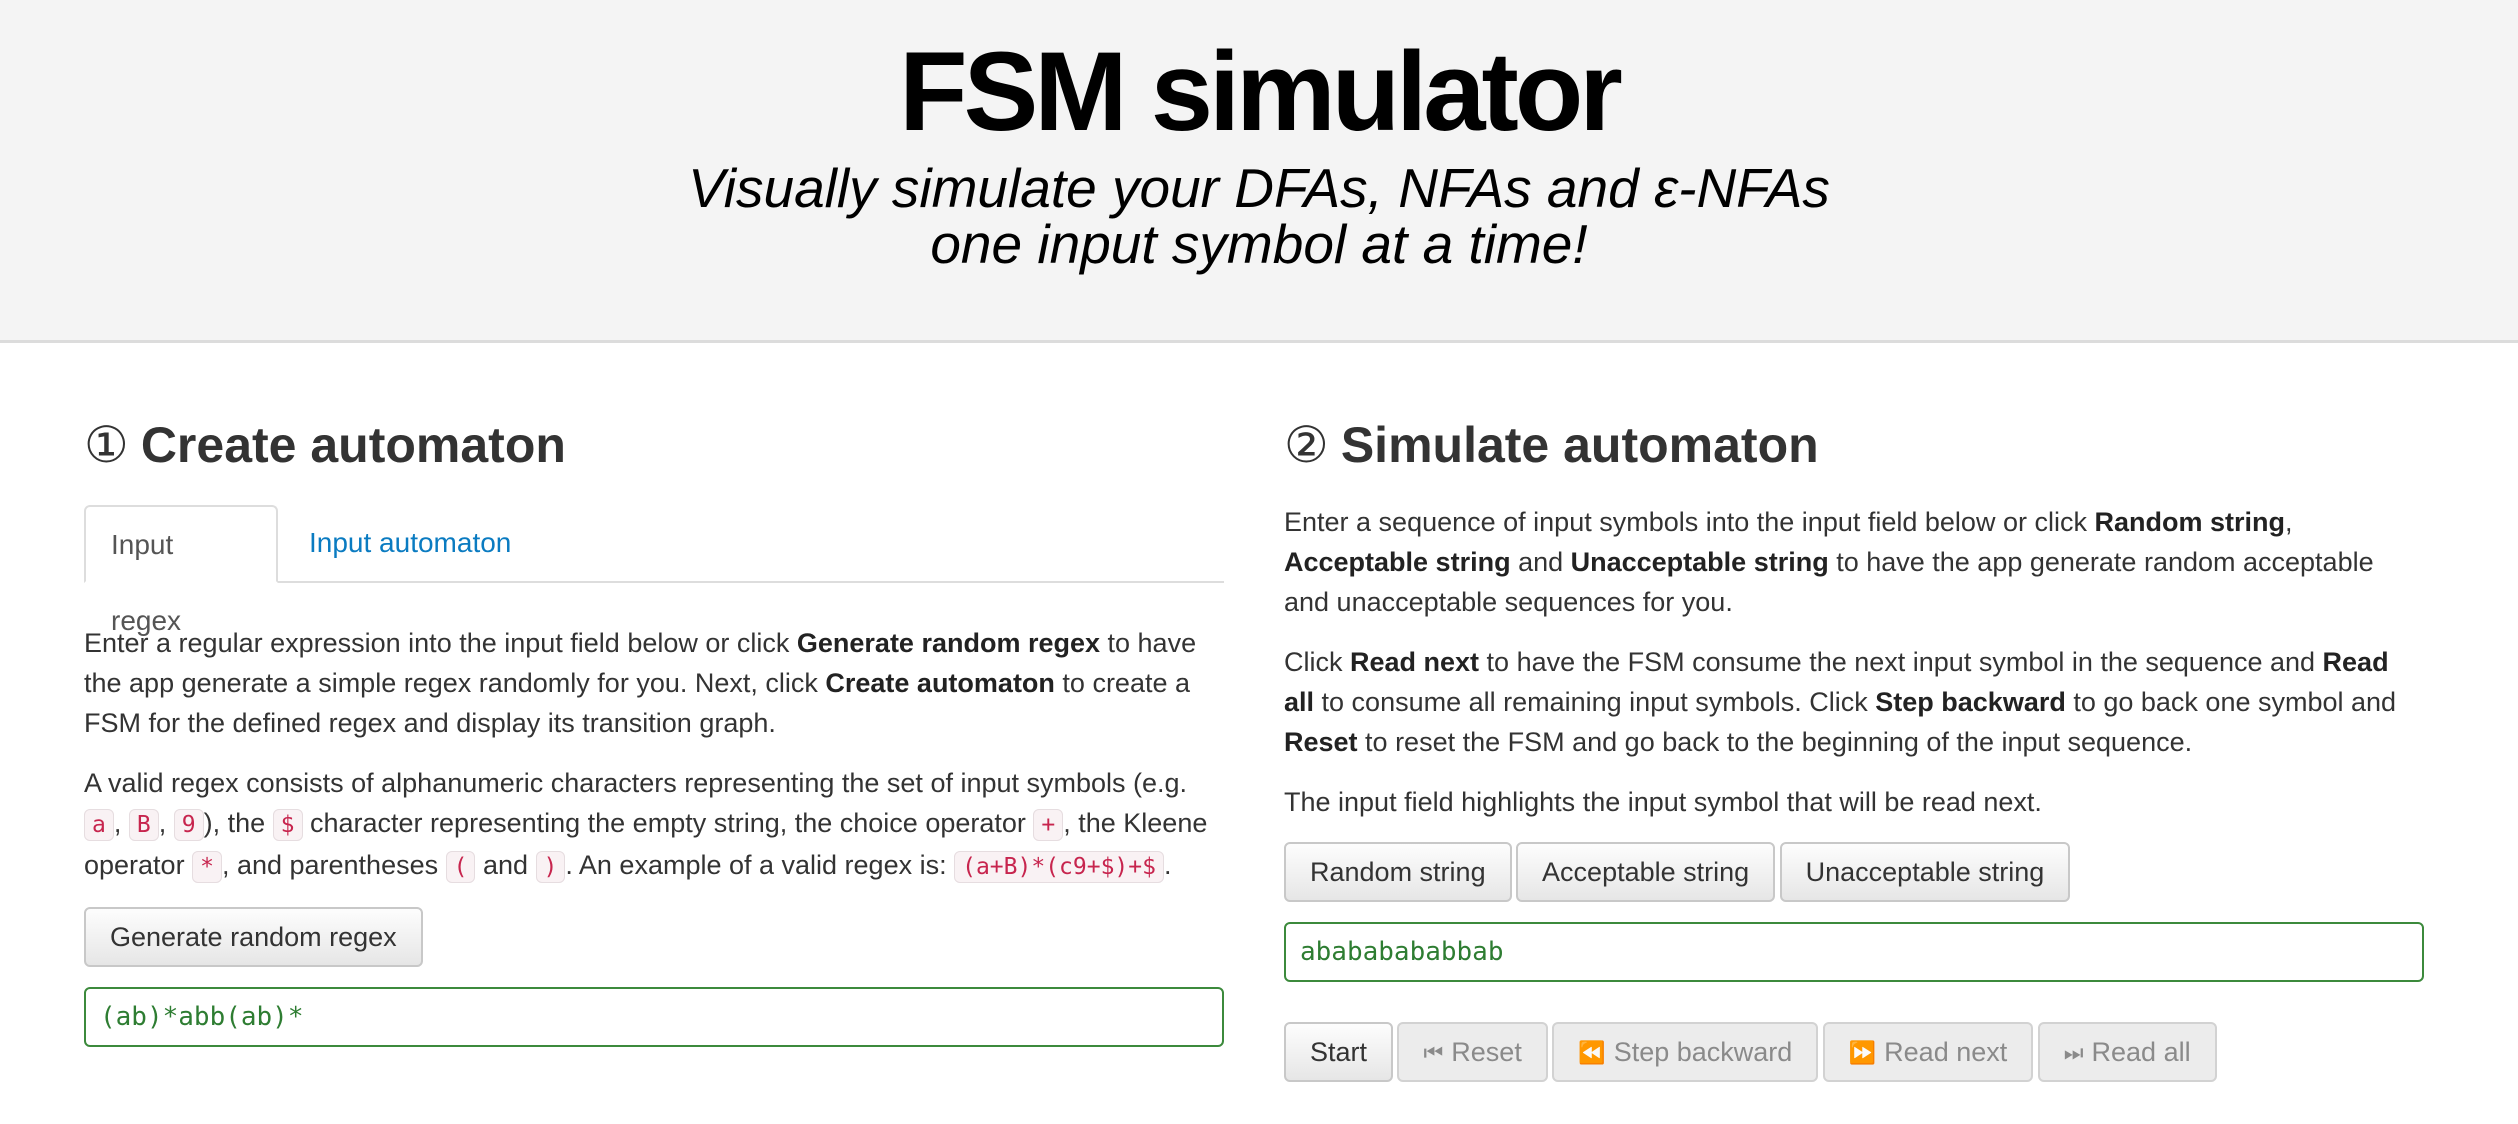 Image resolution: width=2518 pixels, height=1124 pixels. Describe the element at coordinates (143, 825) in the screenshot. I see `code-symbol: B` at that location.